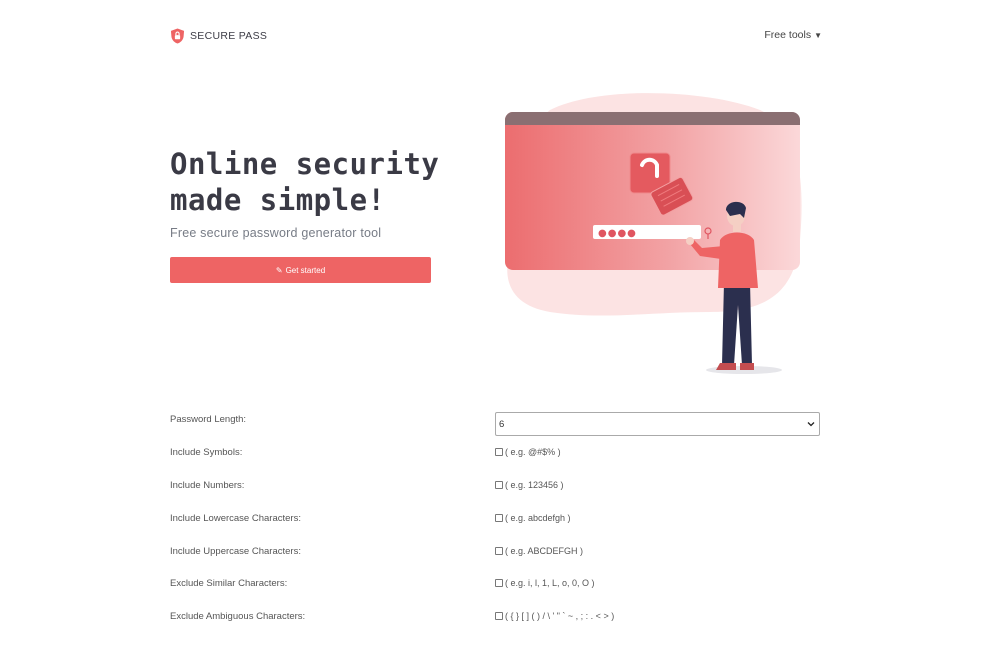 The image size is (1000, 650). What do you see at coordinates (305, 182) in the screenshot?
I see `hero-title: Online security made simple!` at bounding box center [305, 182].